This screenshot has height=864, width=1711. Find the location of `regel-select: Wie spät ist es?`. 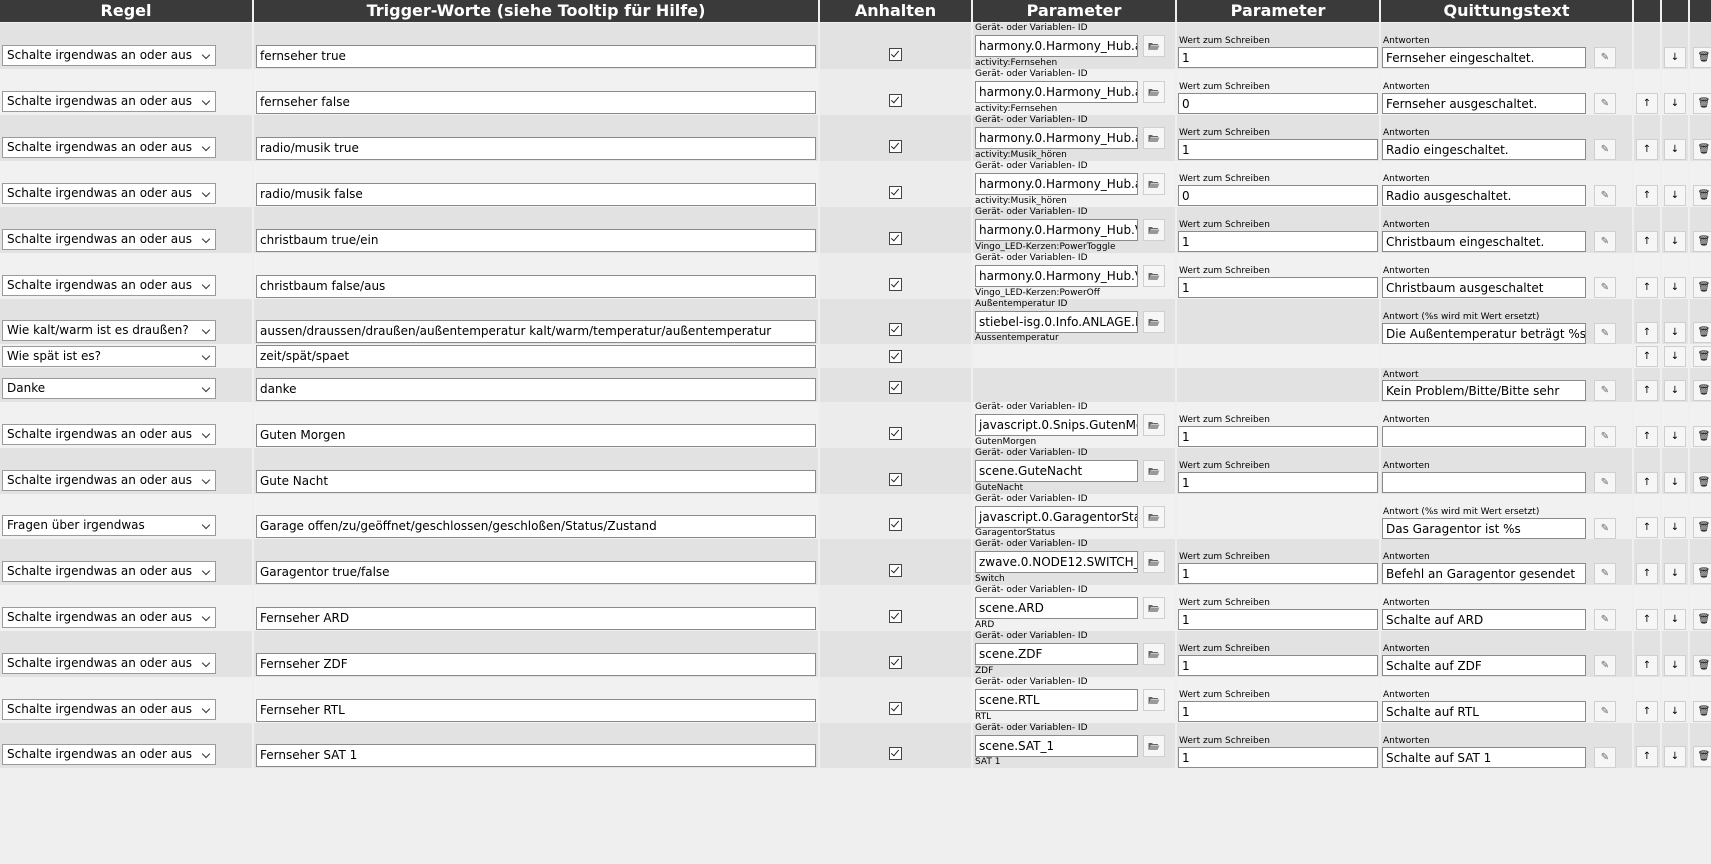

regel-select: Wie spät ist es? is located at coordinates (109, 356).